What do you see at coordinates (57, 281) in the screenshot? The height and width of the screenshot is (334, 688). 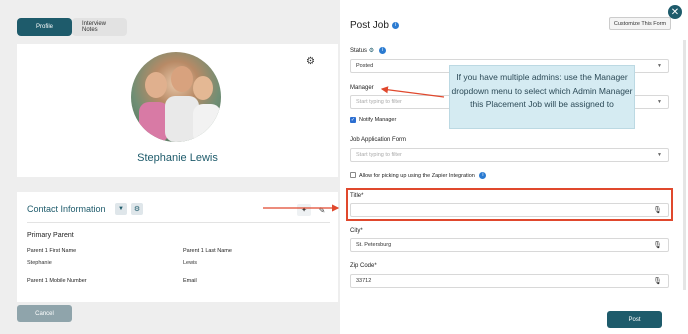 I see `field-label: Parent 1 Mobile Number` at bounding box center [57, 281].